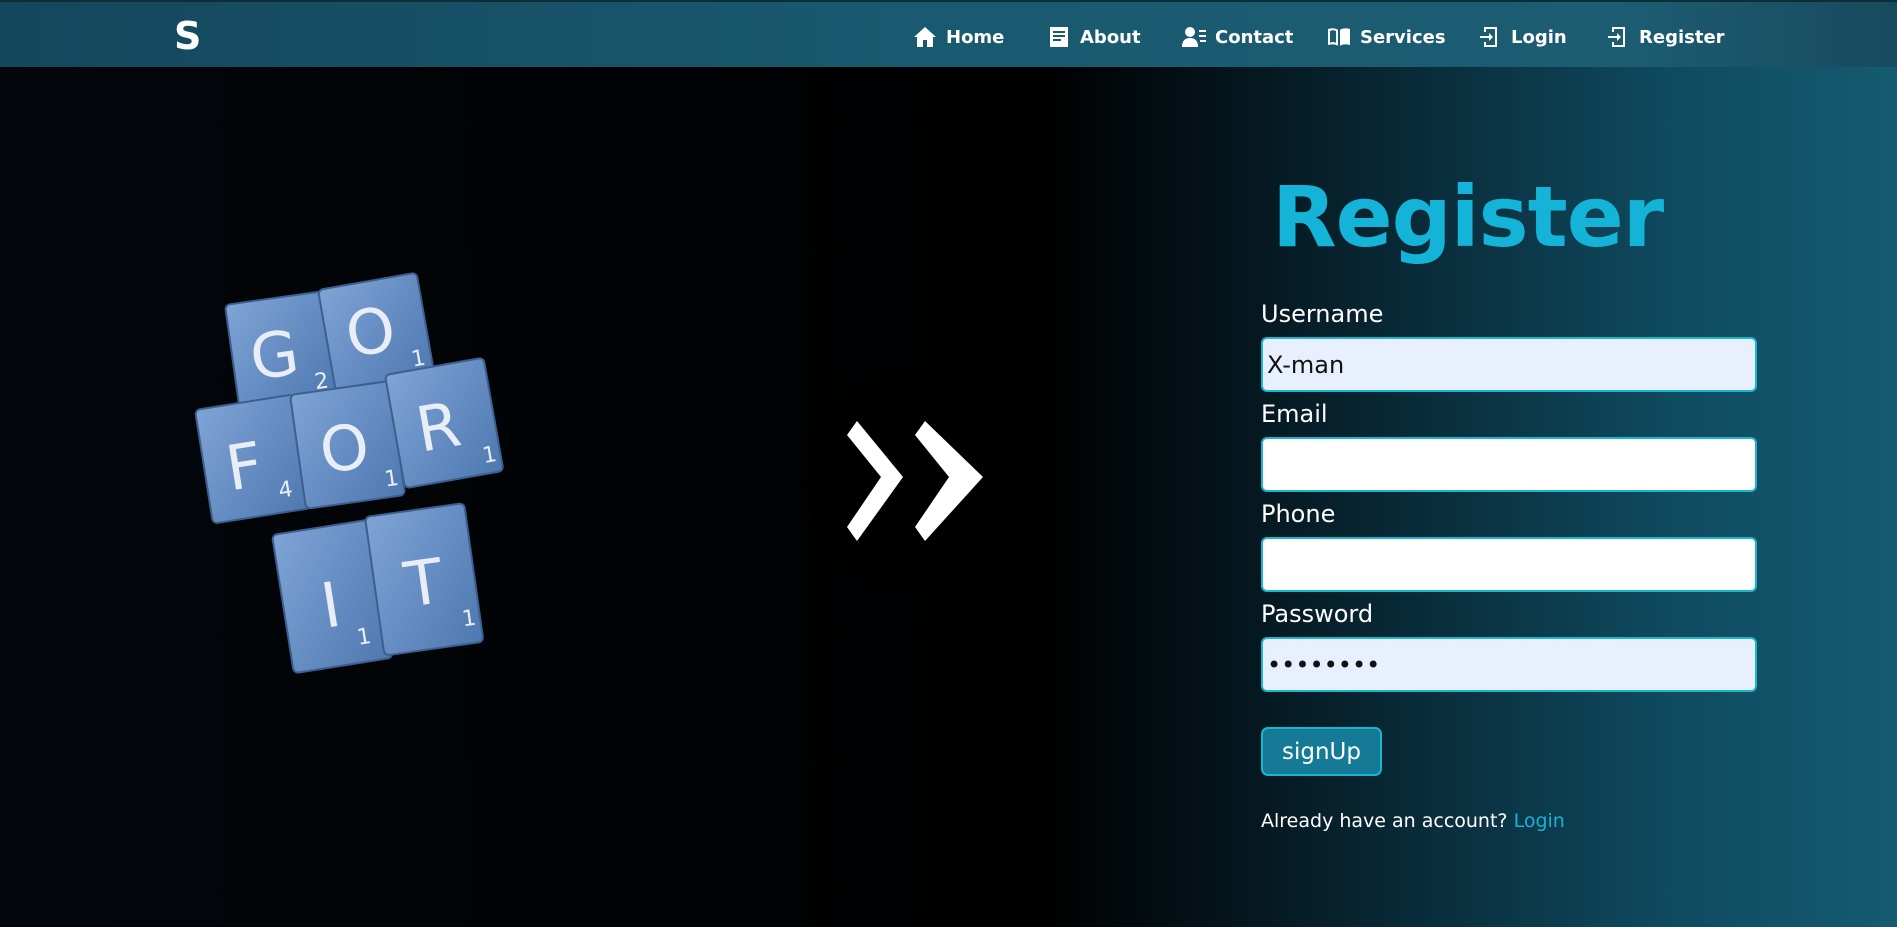 This screenshot has width=1897, height=927. Describe the element at coordinates (1110, 37) in the screenshot. I see `nav-about-label: About` at that location.